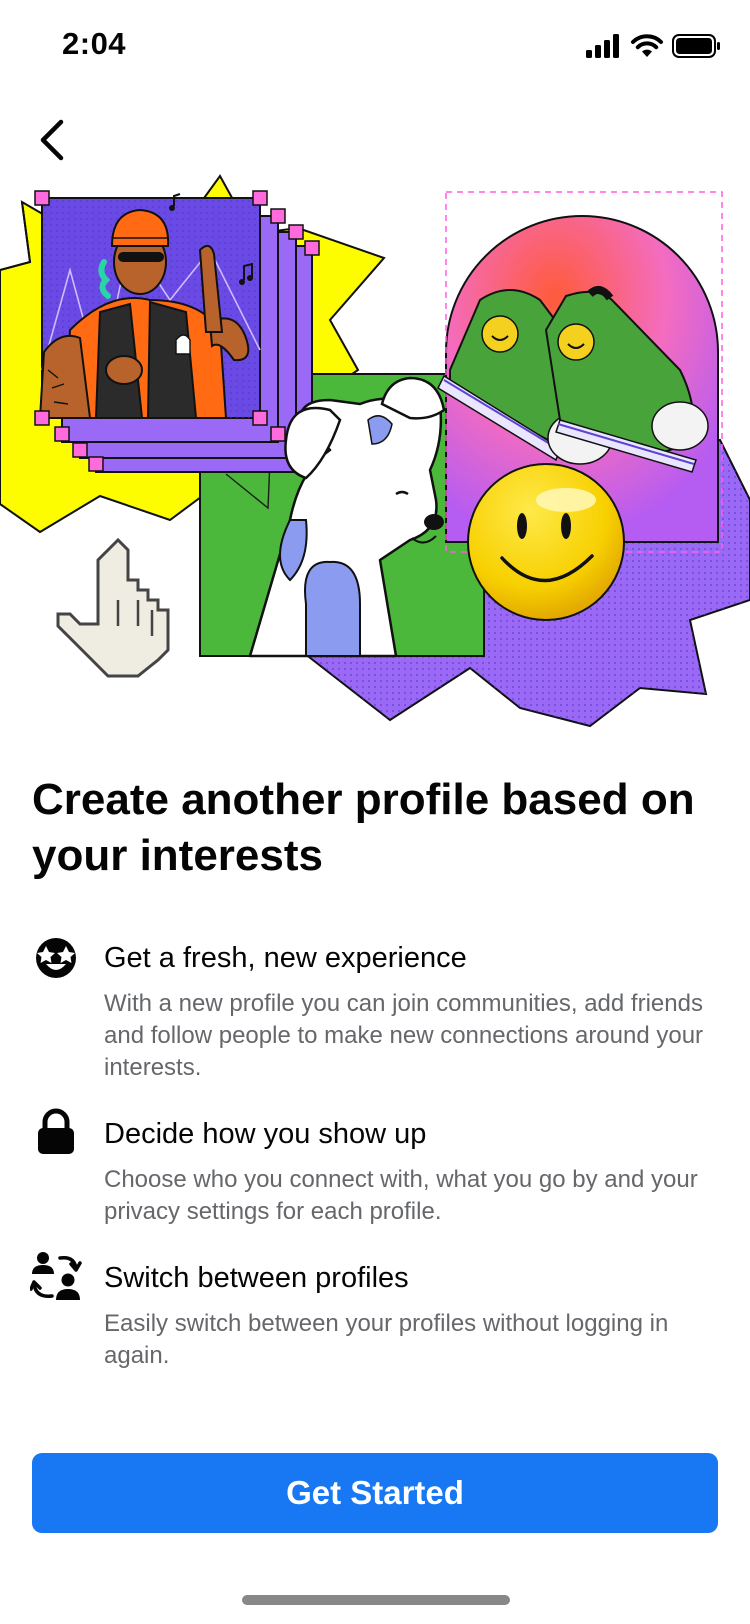  Describe the element at coordinates (602, 46) in the screenshot. I see `cellular-signal-icon` at that location.